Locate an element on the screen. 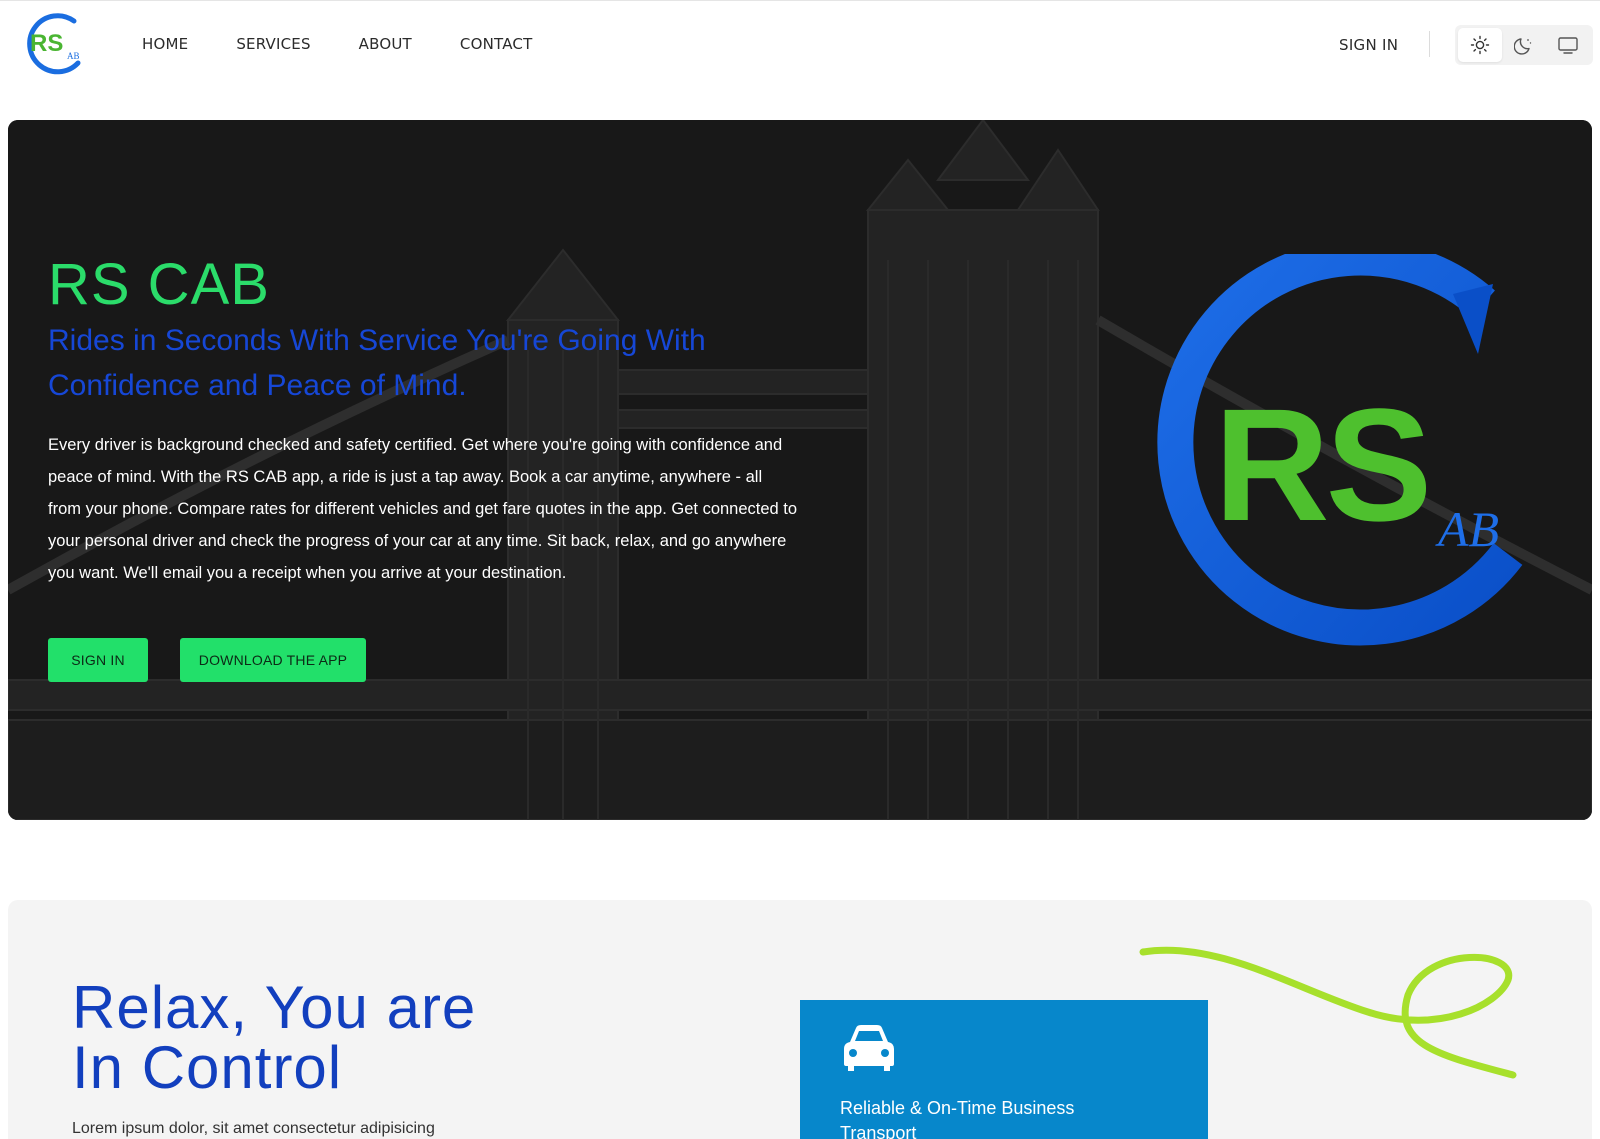 The image size is (1600, 1139). hero-title: RS CAB is located at coordinates (159, 284).